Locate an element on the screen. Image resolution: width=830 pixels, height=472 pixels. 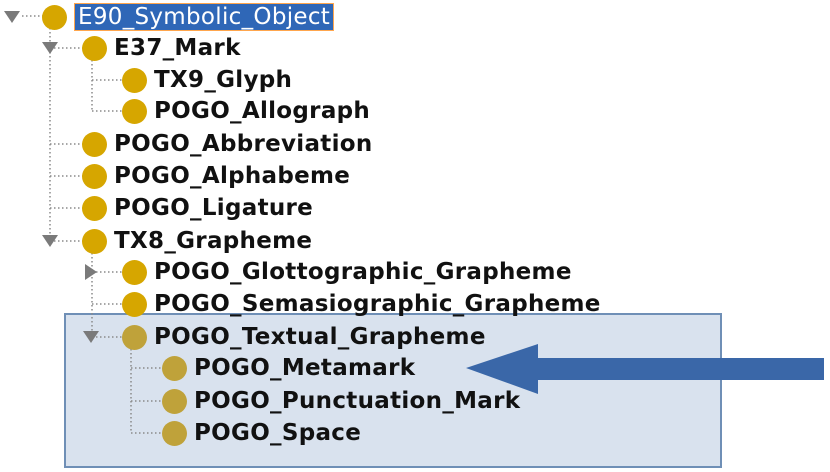
tree-node-pogo-ligature: POGO_Ligature is located at coordinates (197, 208).